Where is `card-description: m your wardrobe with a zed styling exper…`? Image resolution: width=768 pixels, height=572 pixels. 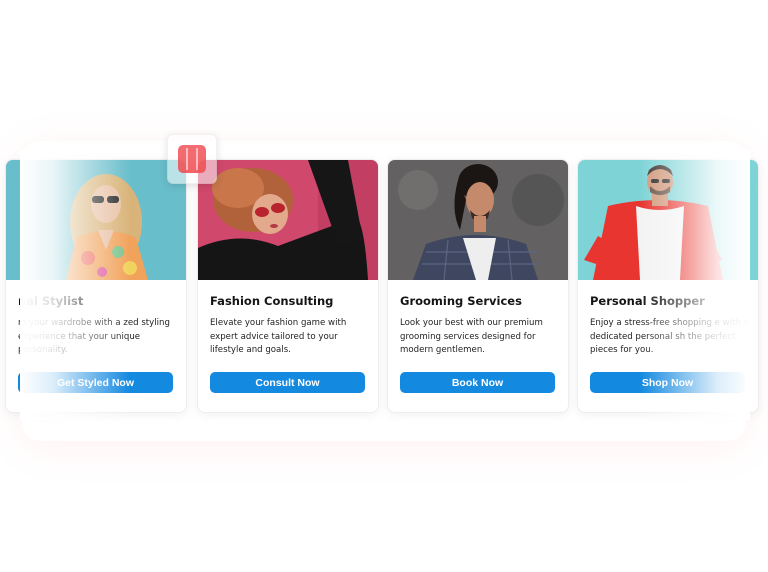 card-description: m your wardrobe with a zed styling exper… is located at coordinates (94, 336).